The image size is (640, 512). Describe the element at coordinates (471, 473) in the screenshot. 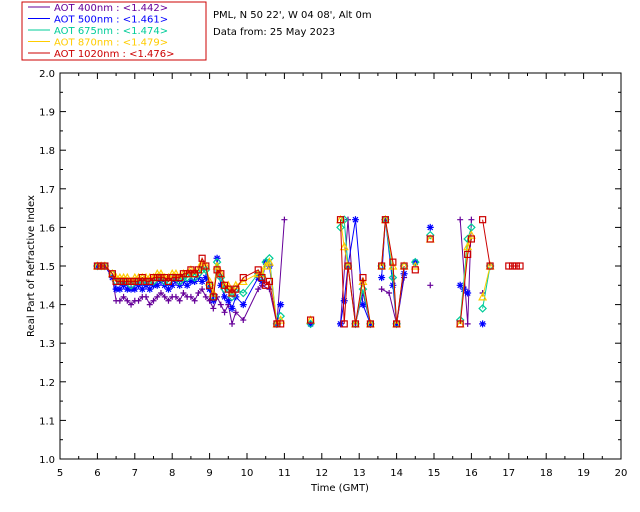

I see `x-tick-label: 16` at that location.